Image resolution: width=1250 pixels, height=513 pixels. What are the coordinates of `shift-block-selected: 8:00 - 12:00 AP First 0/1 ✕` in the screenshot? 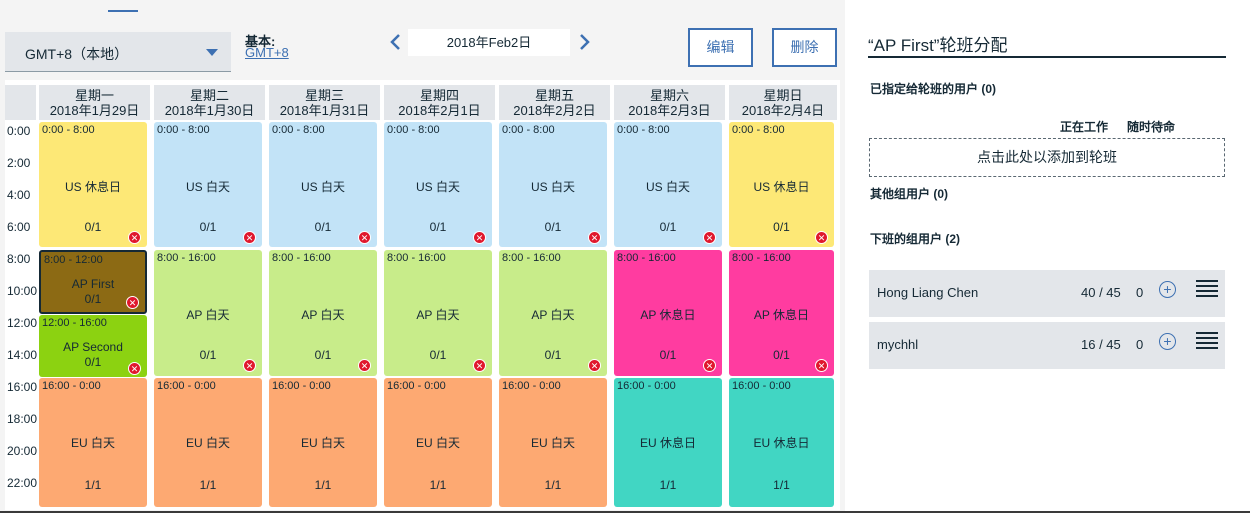 It's located at (93, 282).